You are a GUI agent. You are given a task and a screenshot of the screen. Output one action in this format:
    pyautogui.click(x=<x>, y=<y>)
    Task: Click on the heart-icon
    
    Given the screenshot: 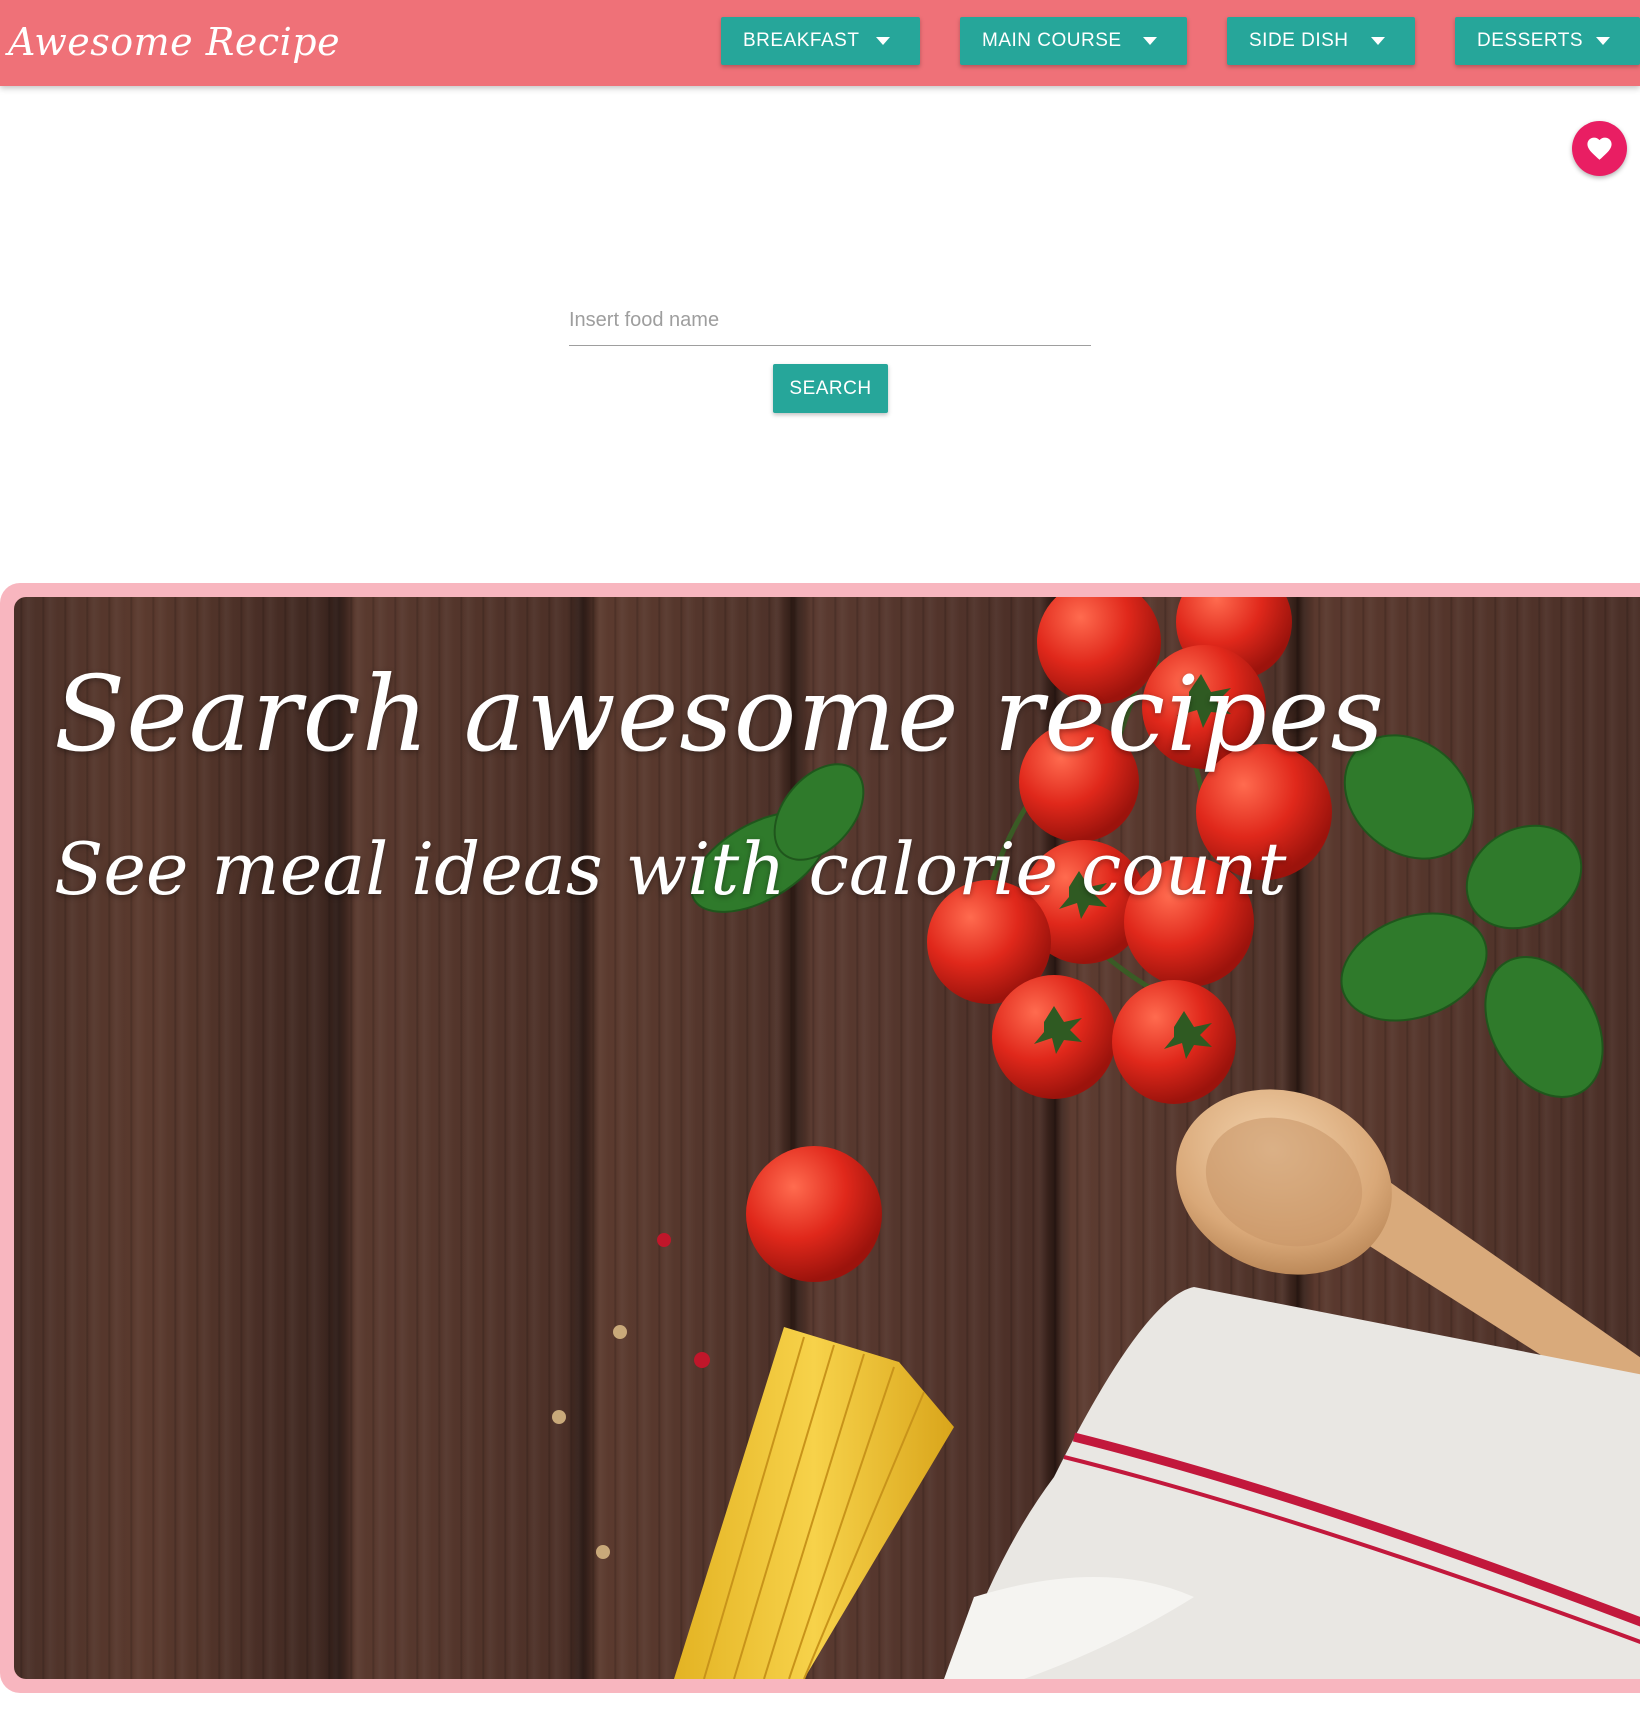 What is the action you would take?
    pyautogui.click(x=1599, y=148)
    